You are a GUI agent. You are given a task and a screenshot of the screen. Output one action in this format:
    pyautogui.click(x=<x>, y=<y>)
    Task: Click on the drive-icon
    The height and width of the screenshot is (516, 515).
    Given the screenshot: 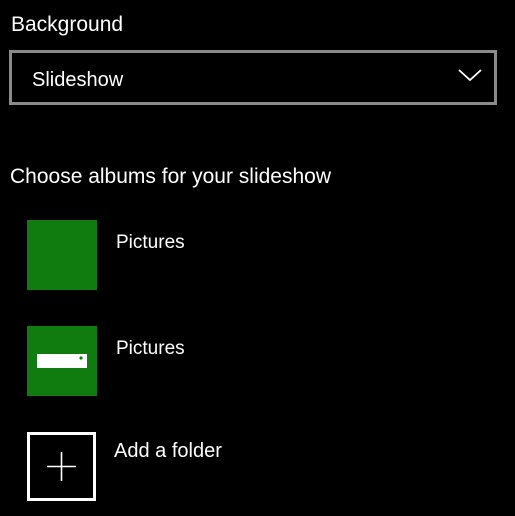 What is the action you would take?
    pyautogui.click(x=62, y=361)
    